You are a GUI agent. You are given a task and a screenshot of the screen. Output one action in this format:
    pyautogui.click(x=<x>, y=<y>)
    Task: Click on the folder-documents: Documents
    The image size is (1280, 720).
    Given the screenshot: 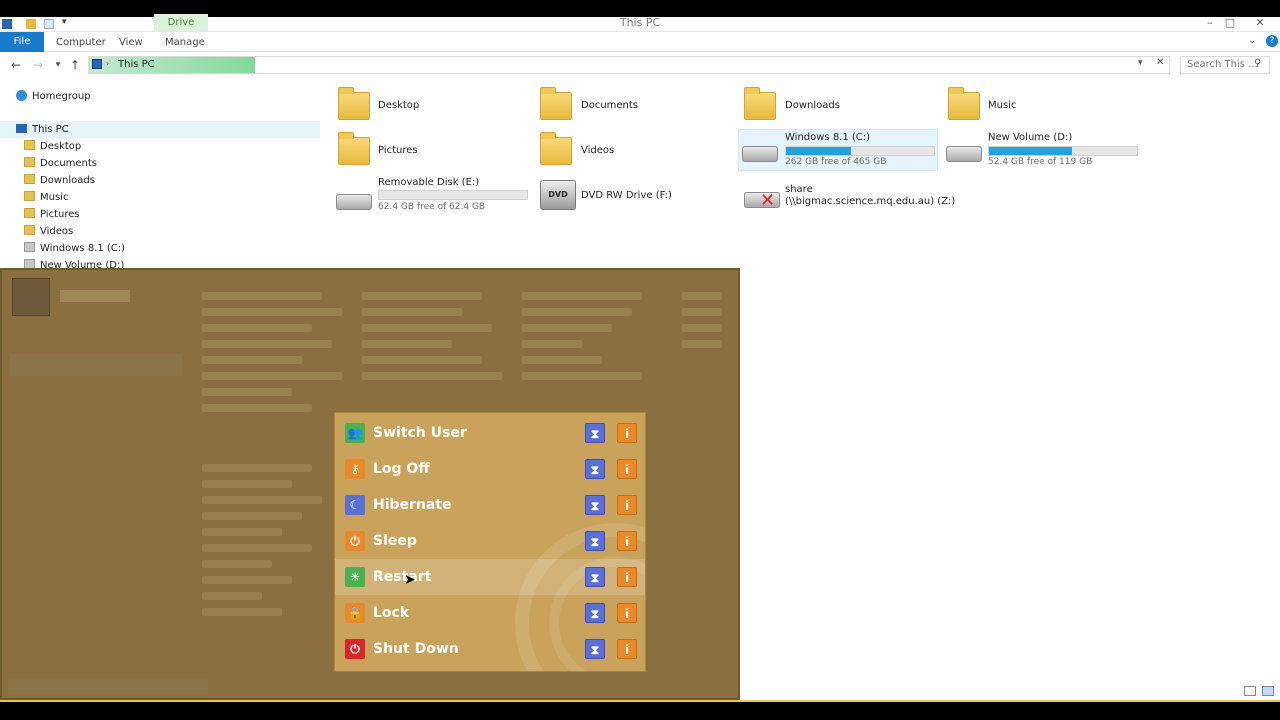 What is the action you would take?
    pyautogui.click(x=609, y=105)
    